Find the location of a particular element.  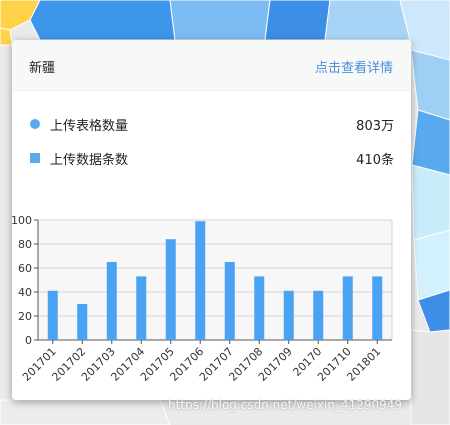

stat-row-tables: 上传表格数量 803万 is located at coordinates (212, 125).